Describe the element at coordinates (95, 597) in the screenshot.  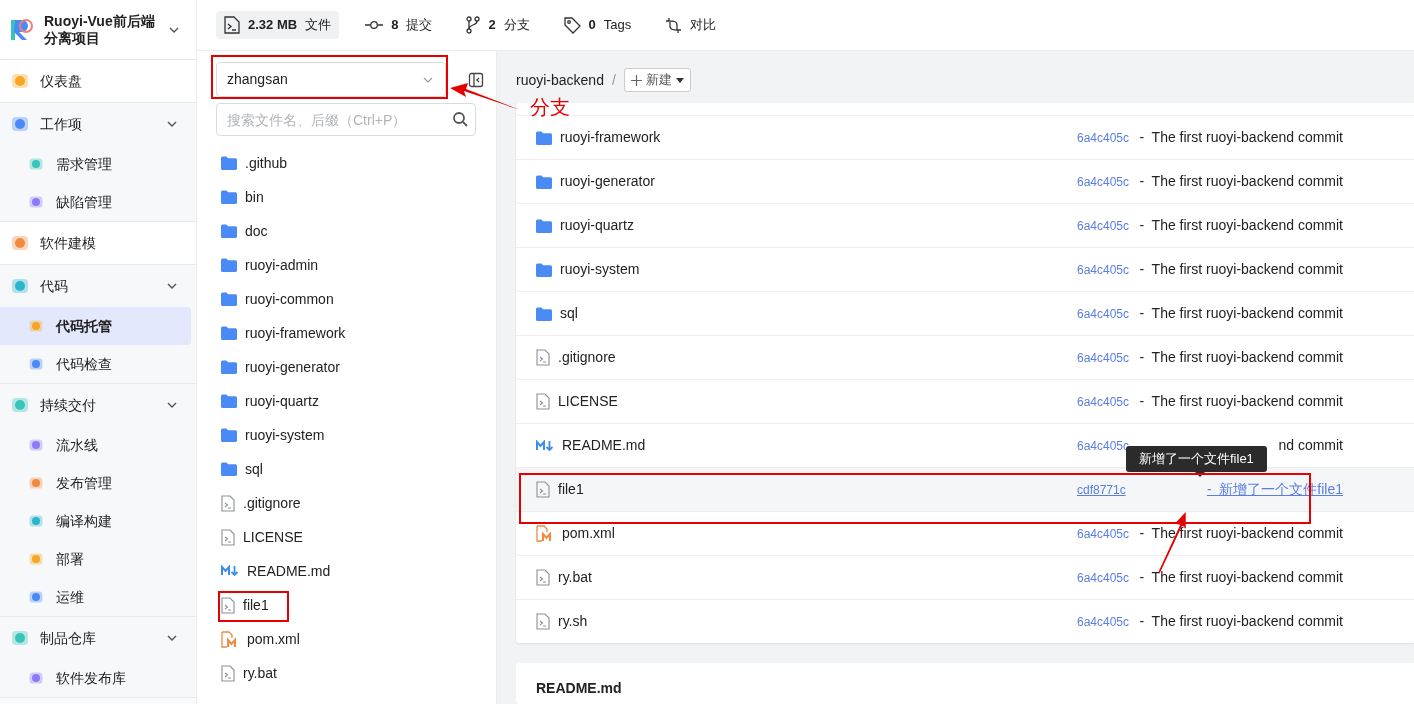
I see `menu-item: 运维` at that location.